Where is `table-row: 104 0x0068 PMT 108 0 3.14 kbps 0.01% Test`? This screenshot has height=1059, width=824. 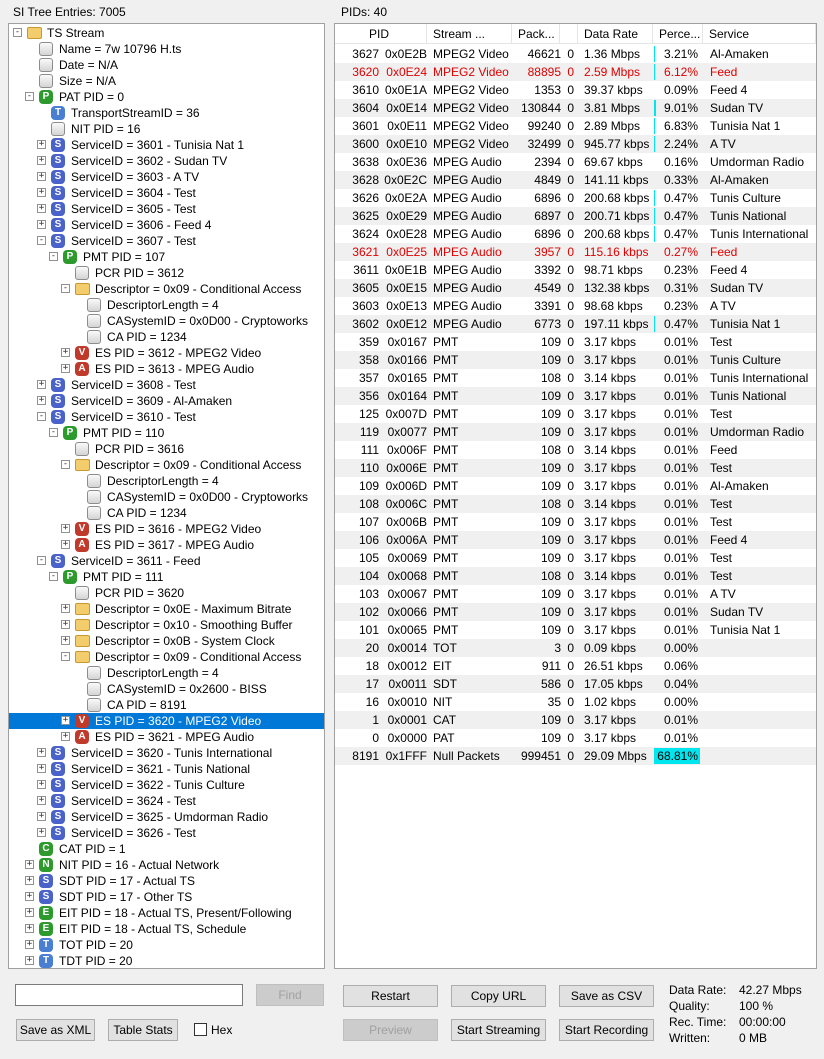
table-row: 104 0x0068 PMT 108 0 3.14 kbps 0.01% Test is located at coordinates (575, 576).